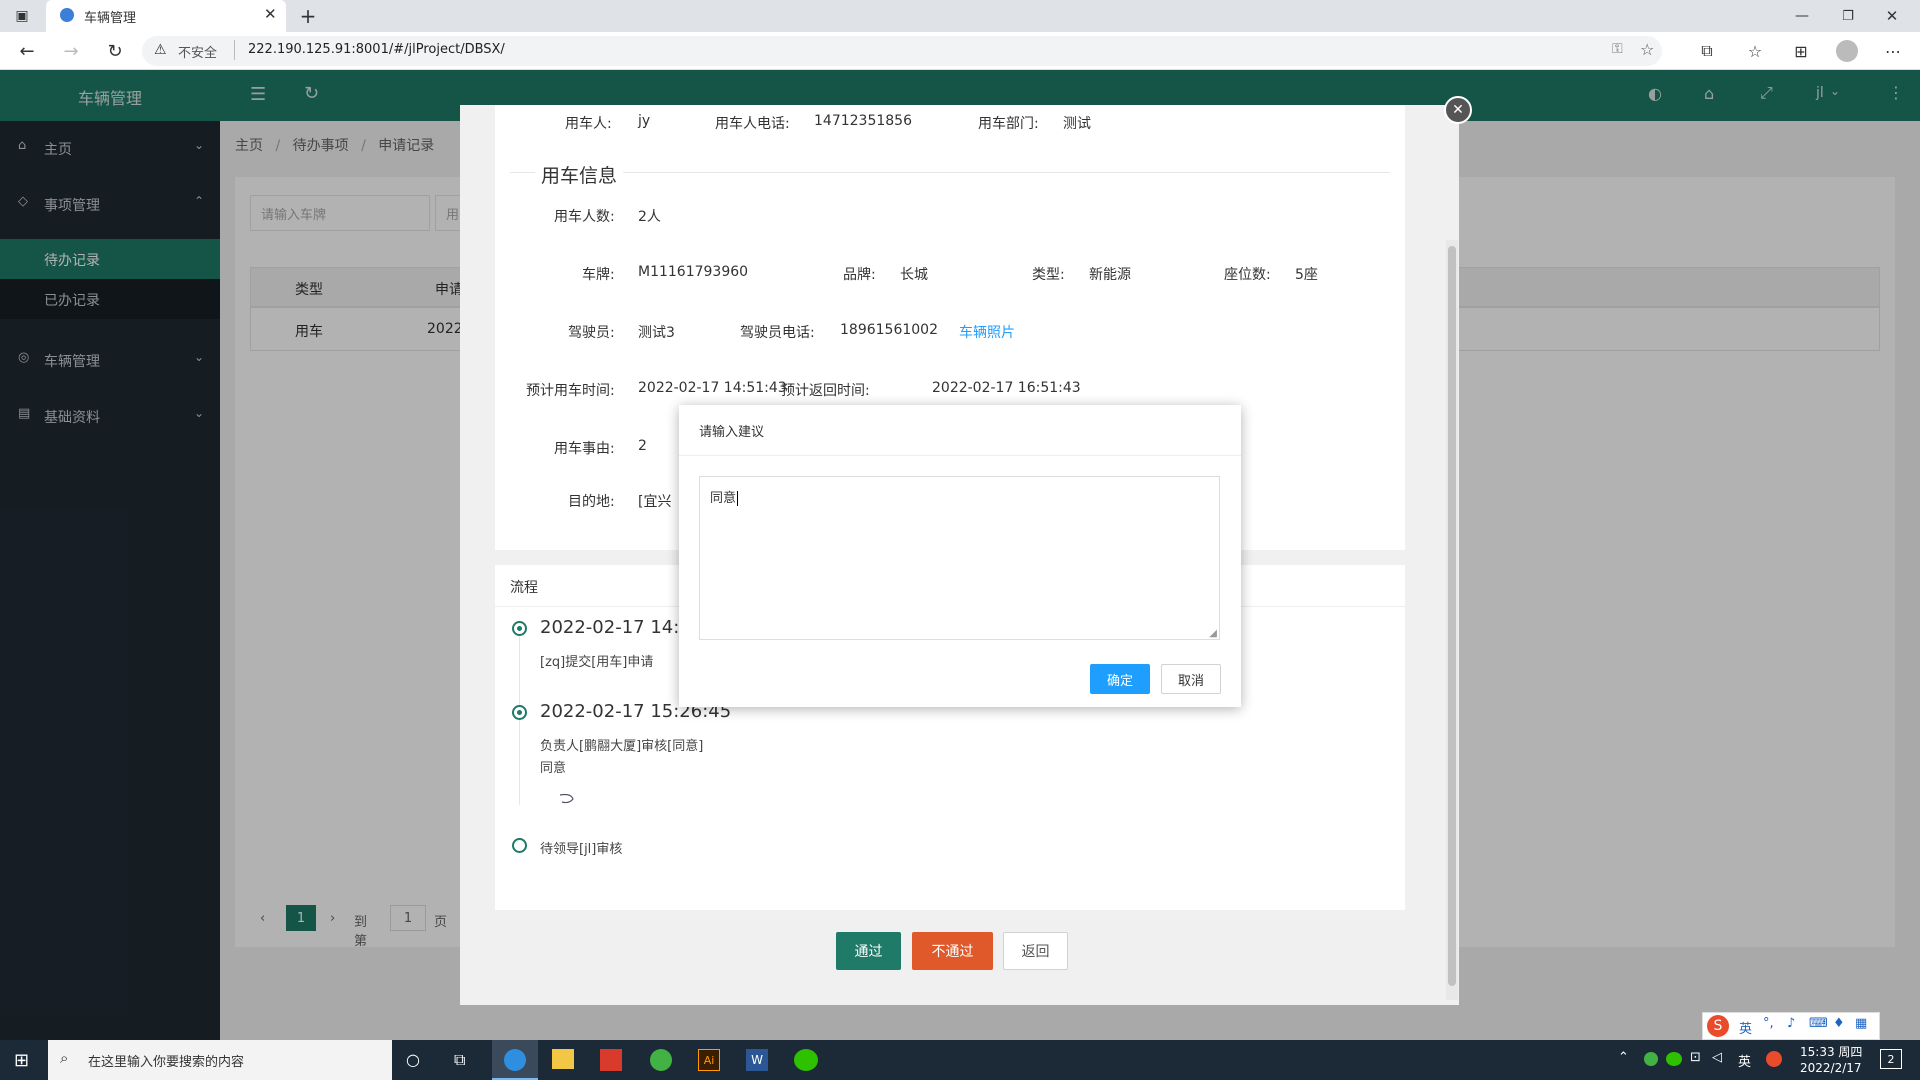  Describe the element at coordinates (611, 1060) in the screenshot. I see `pdf-reader-icon` at that location.